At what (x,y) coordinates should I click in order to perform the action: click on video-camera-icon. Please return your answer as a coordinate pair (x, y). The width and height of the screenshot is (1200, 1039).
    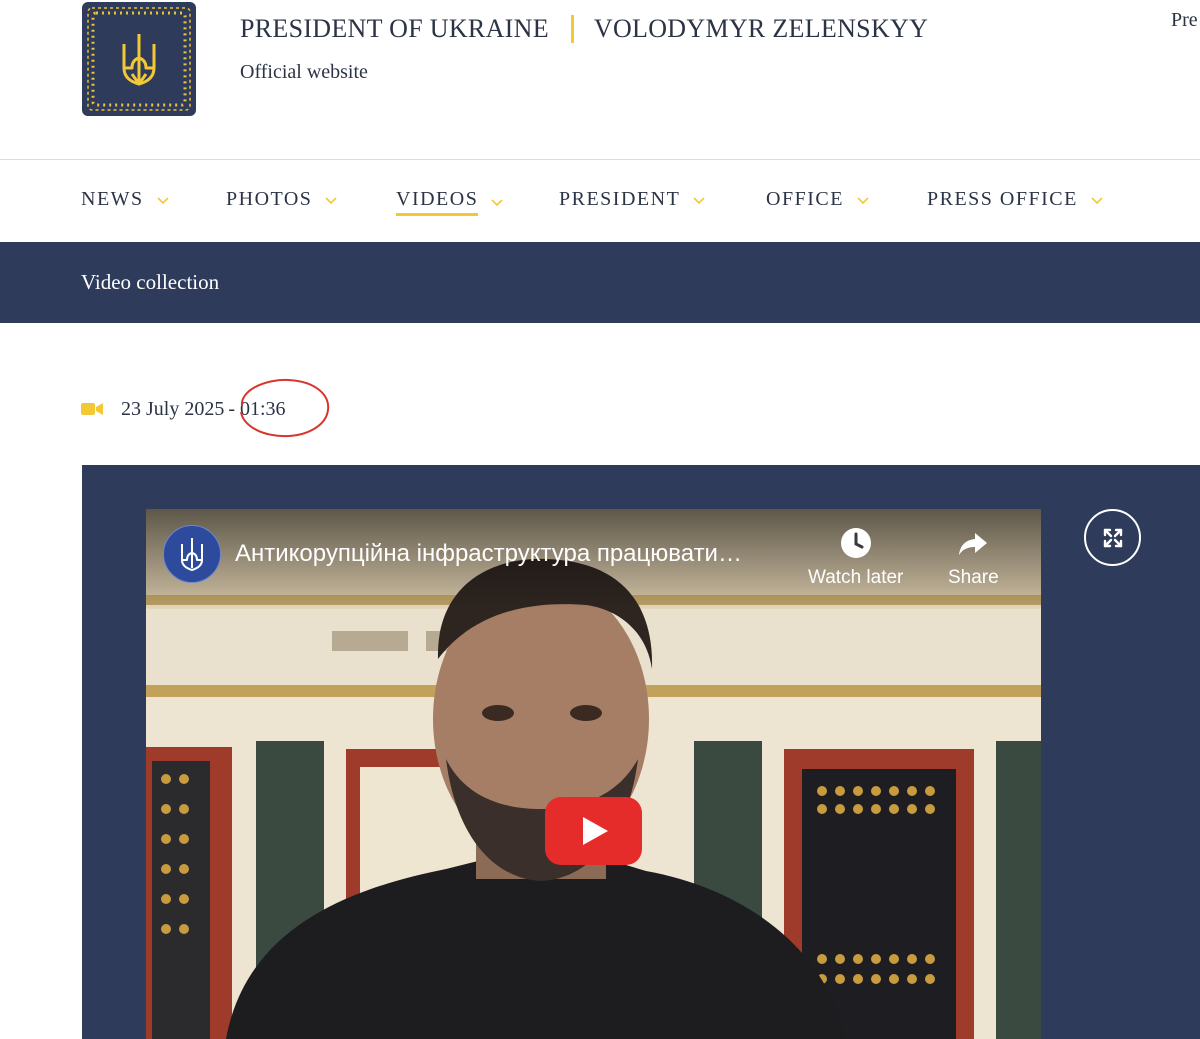
    Looking at the image, I should click on (92, 409).